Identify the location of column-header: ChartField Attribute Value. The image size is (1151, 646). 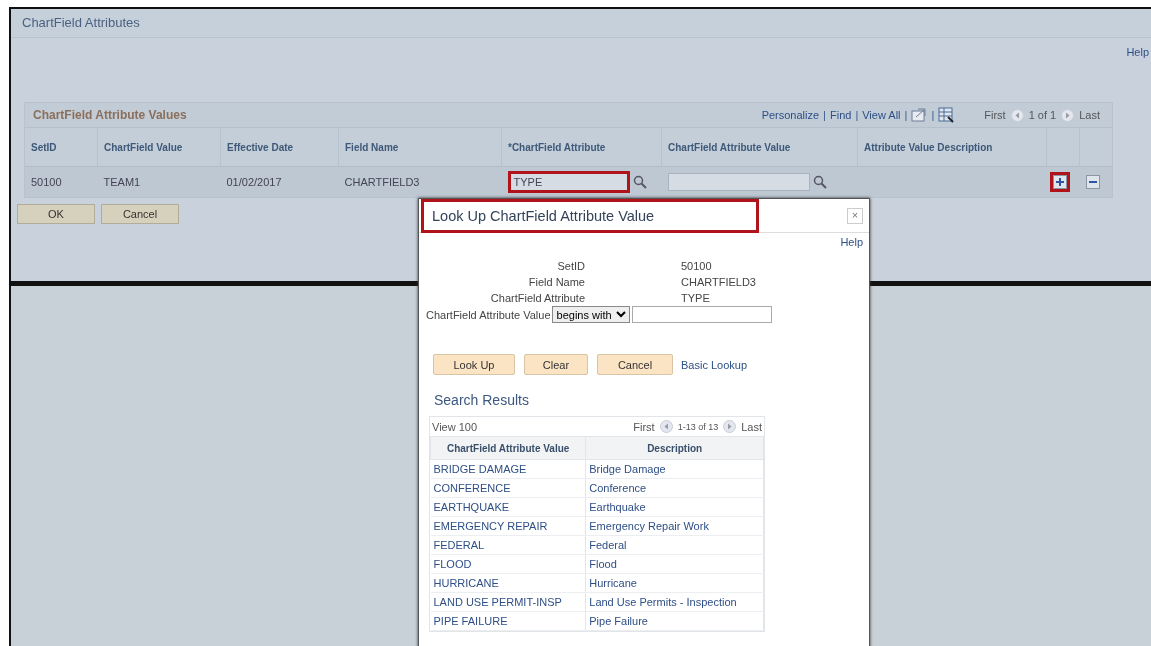
(508, 448).